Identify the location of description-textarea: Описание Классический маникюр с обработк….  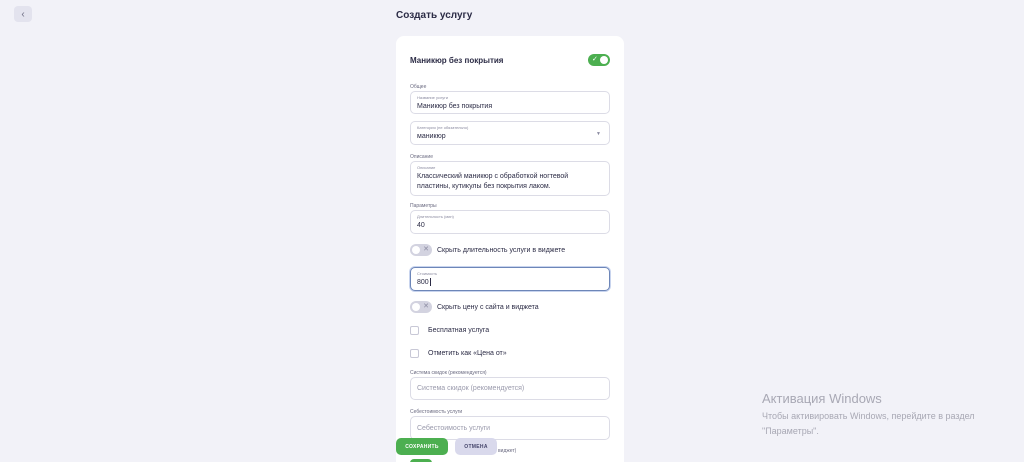
(510, 178).